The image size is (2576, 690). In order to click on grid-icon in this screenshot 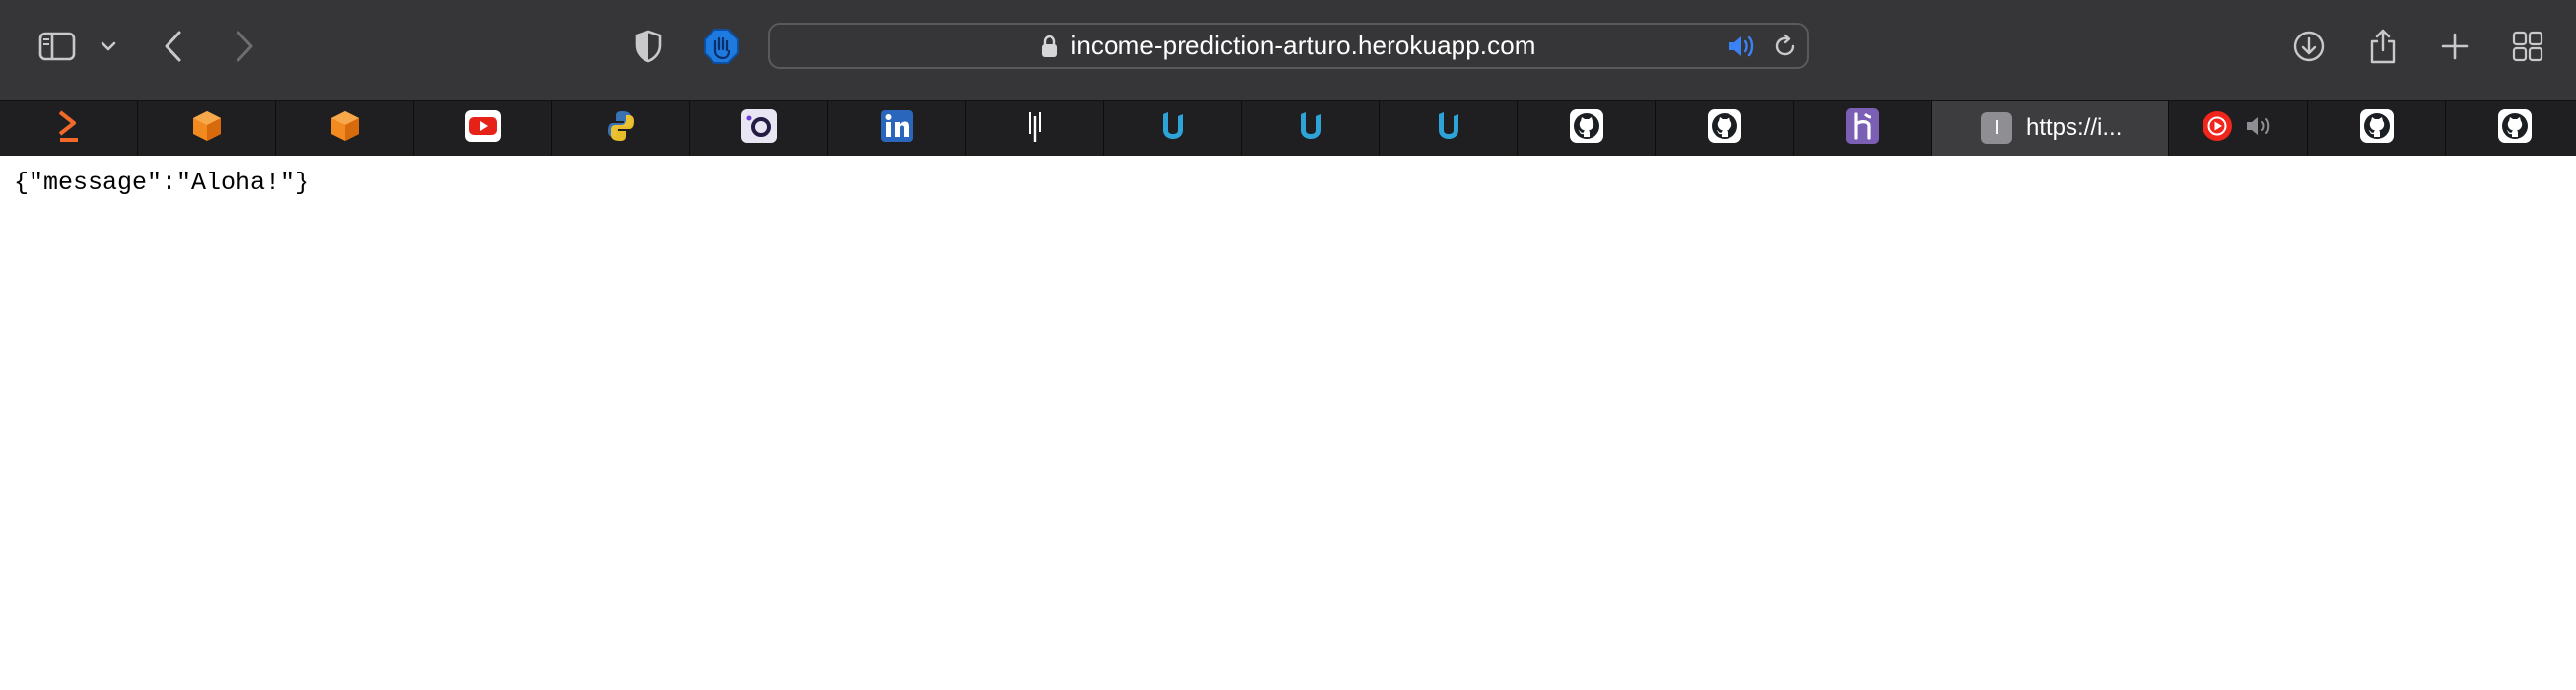, I will do `click(2527, 47)`.